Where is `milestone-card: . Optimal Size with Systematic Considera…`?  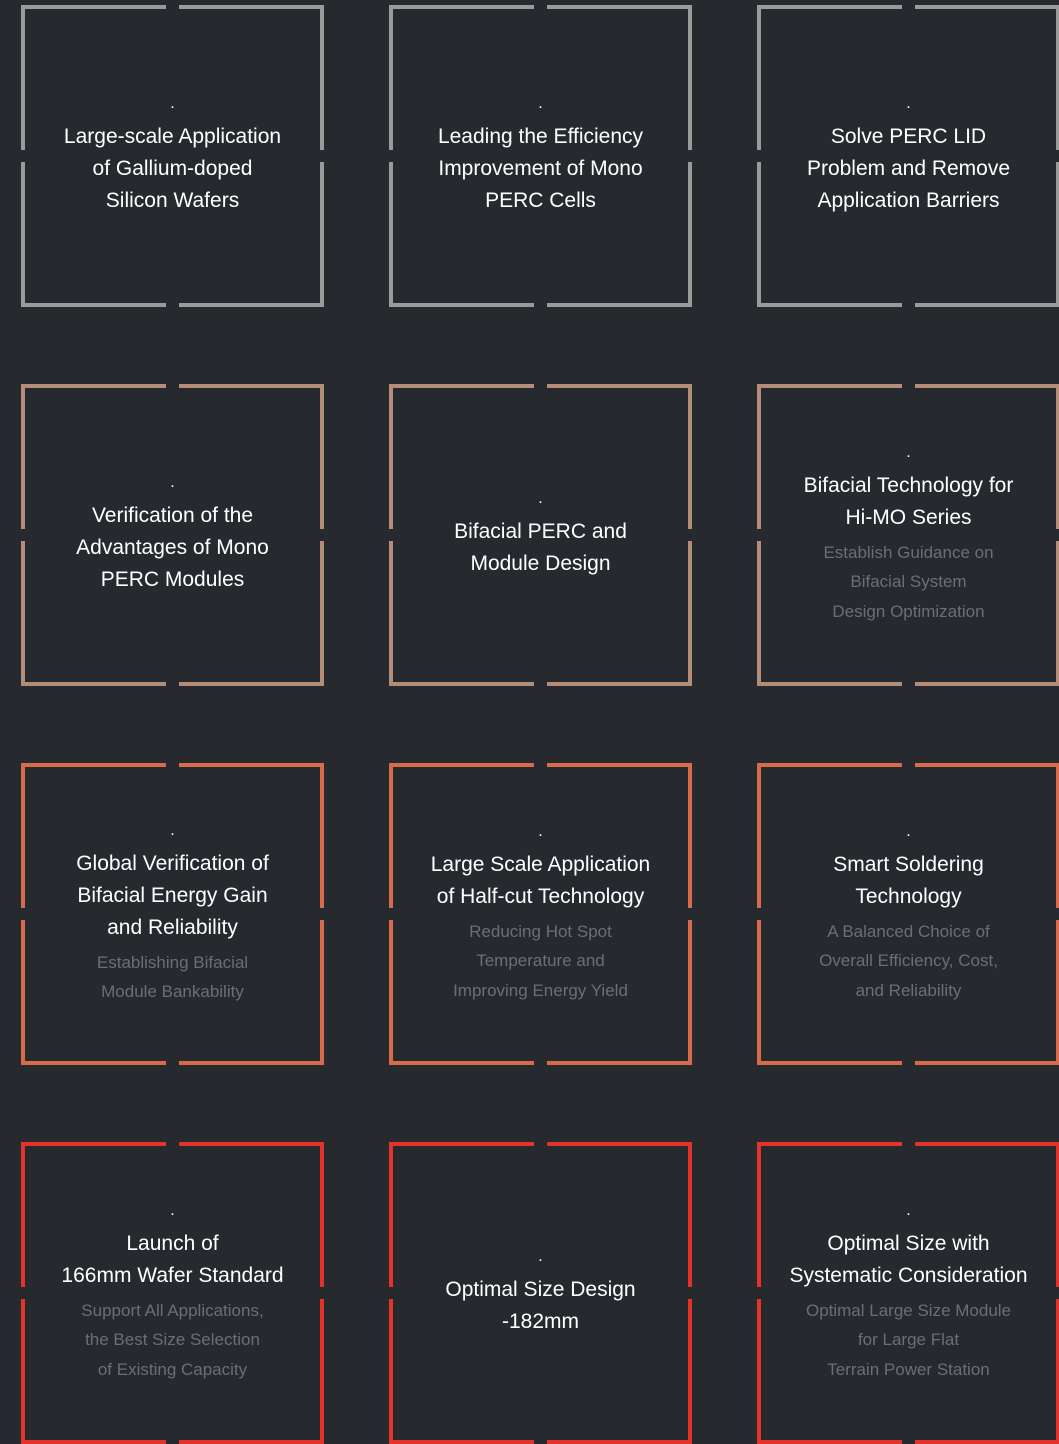 milestone-card: . Optimal Size with Systematic Considera… is located at coordinates (908, 1293).